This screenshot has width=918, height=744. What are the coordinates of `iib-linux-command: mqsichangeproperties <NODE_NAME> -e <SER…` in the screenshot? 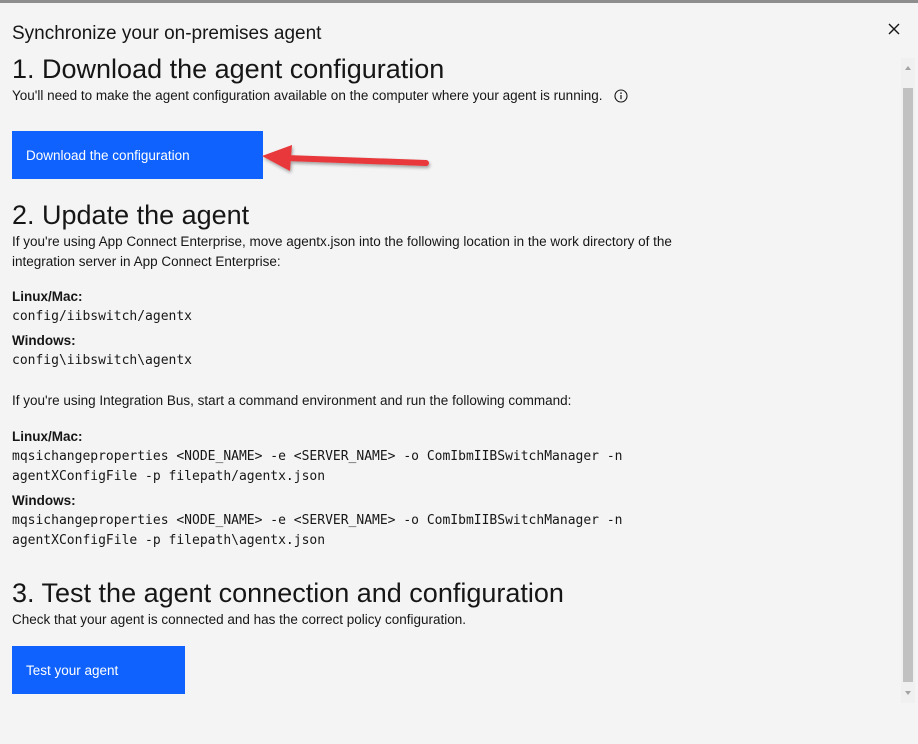 It's located at (317, 466).